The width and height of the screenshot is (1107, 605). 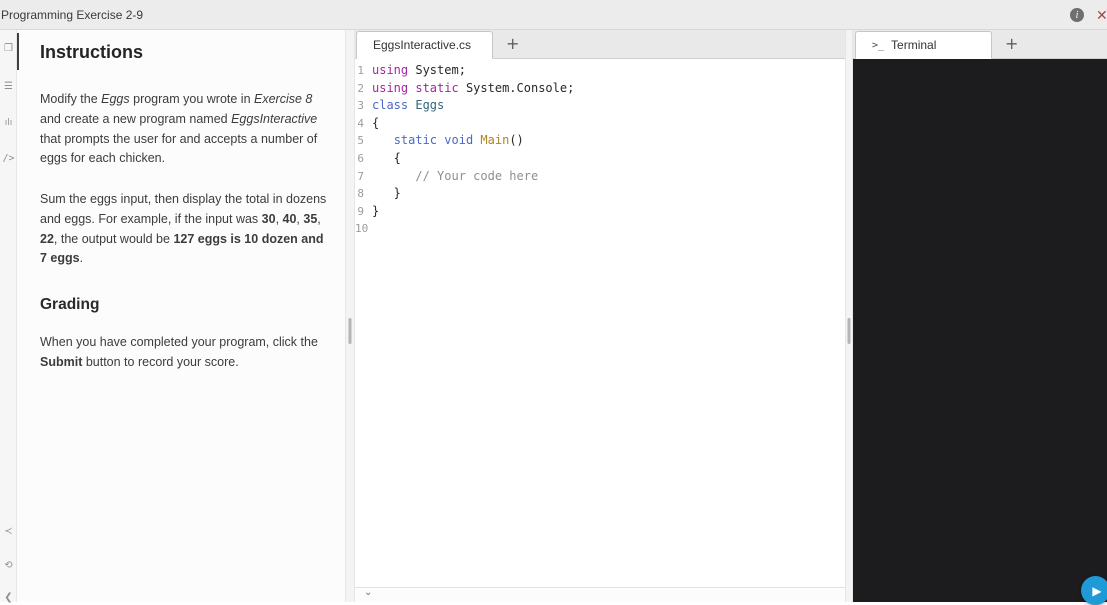 What do you see at coordinates (310, 218) in the screenshot?
I see `text-run: 35` at bounding box center [310, 218].